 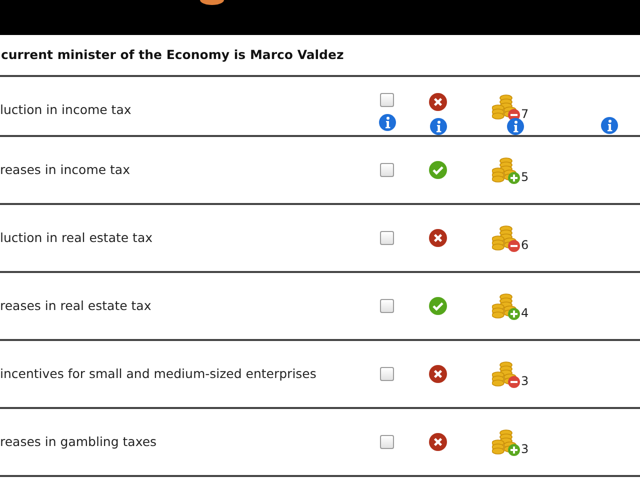 I want to click on tax-measure-label: incentives for small and medium-sized enterprises, so click(x=158, y=373).